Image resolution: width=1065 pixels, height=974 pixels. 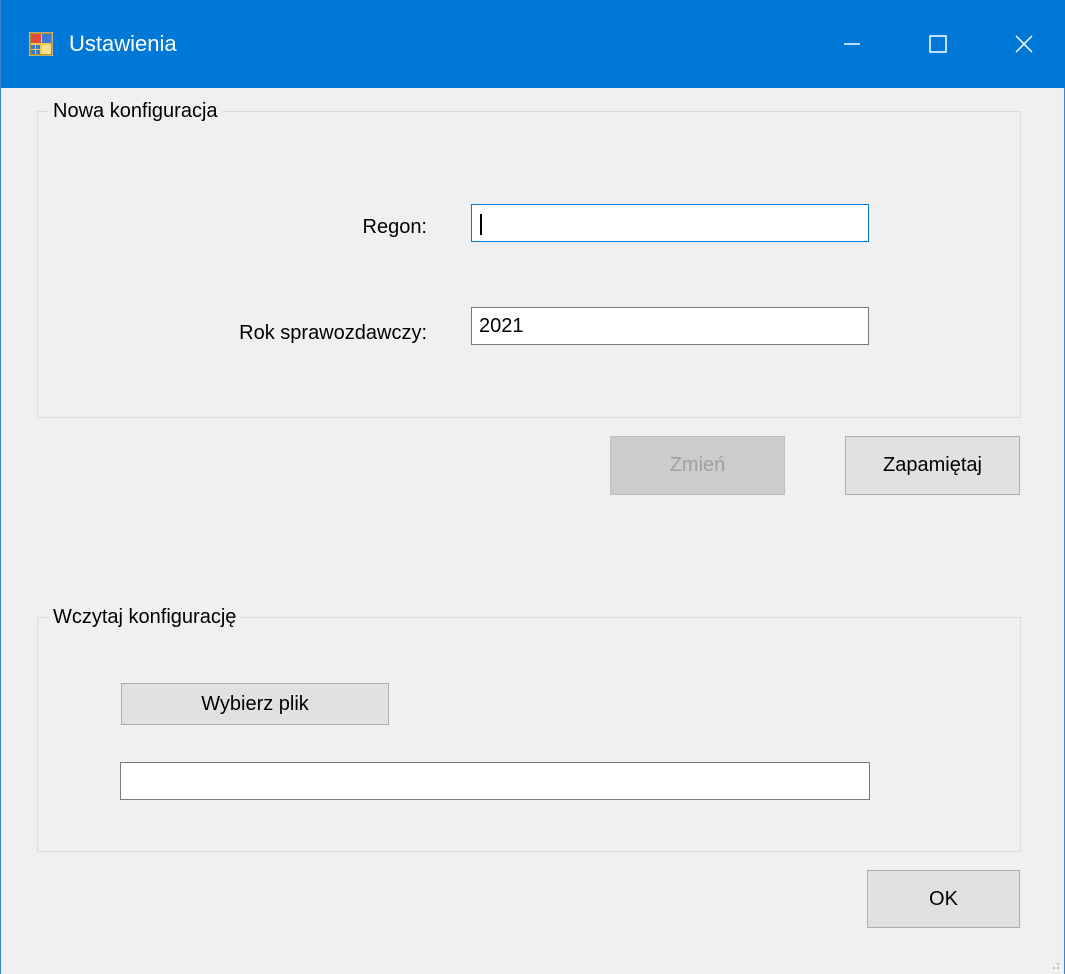 I want to click on ok-button: OK, so click(x=943, y=899).